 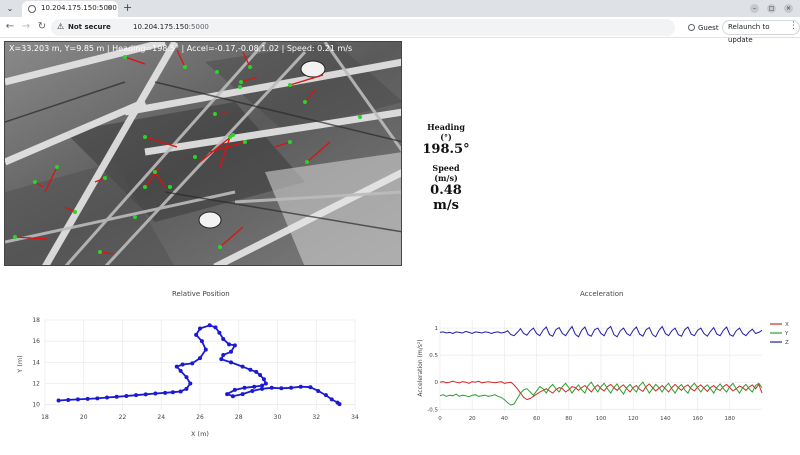 What do you see at coordinates (754, 8) in the screenshot?
I see `minimize-icon: –` at bounding box center [754, 8].